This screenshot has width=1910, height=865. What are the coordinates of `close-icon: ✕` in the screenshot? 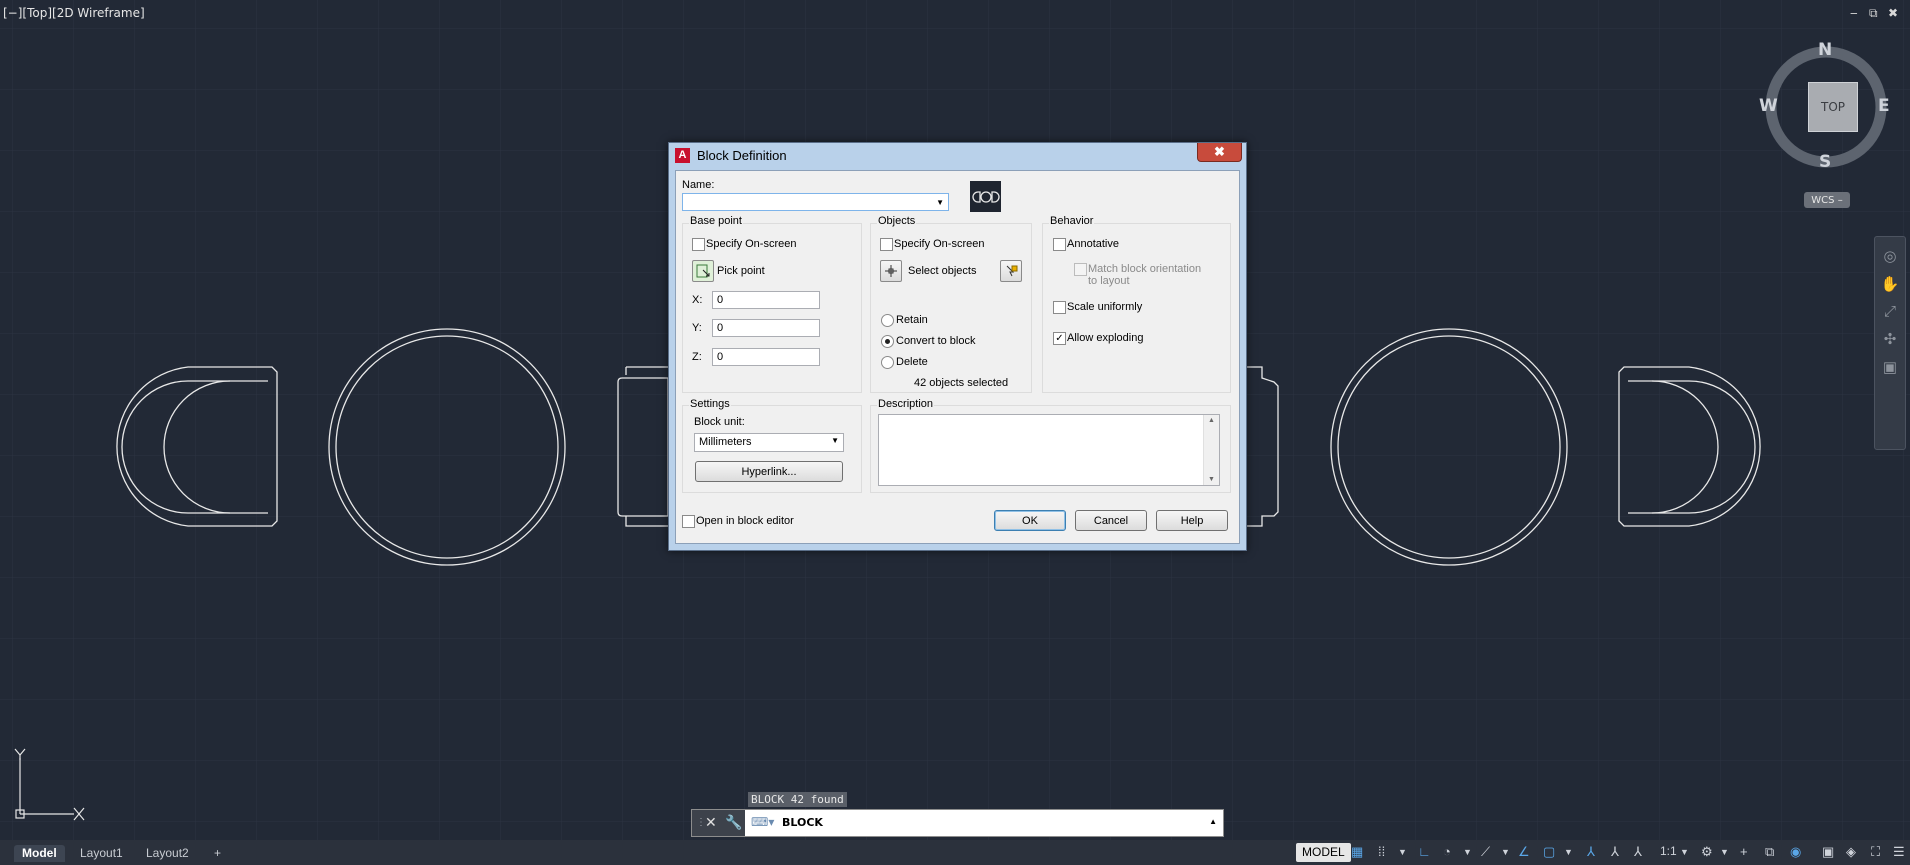 It's located at (711, 822).